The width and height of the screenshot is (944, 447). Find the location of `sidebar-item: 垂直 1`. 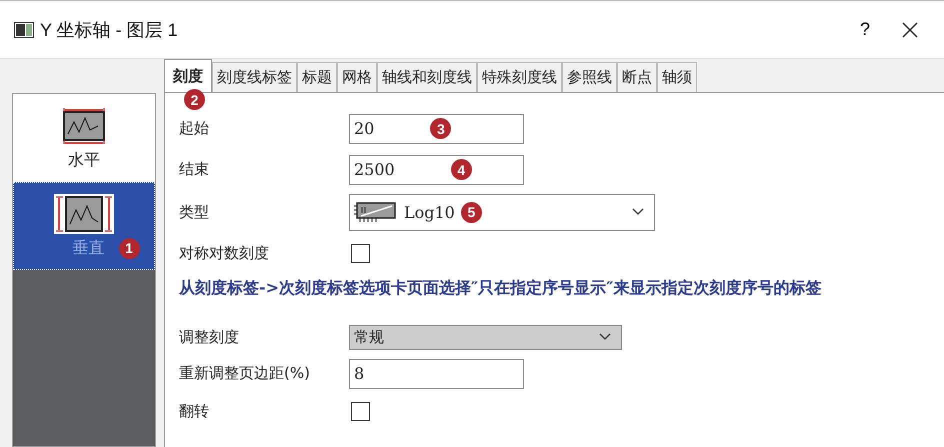

sidebar-item: 垂直 1 is located at coordinates (84, 226).